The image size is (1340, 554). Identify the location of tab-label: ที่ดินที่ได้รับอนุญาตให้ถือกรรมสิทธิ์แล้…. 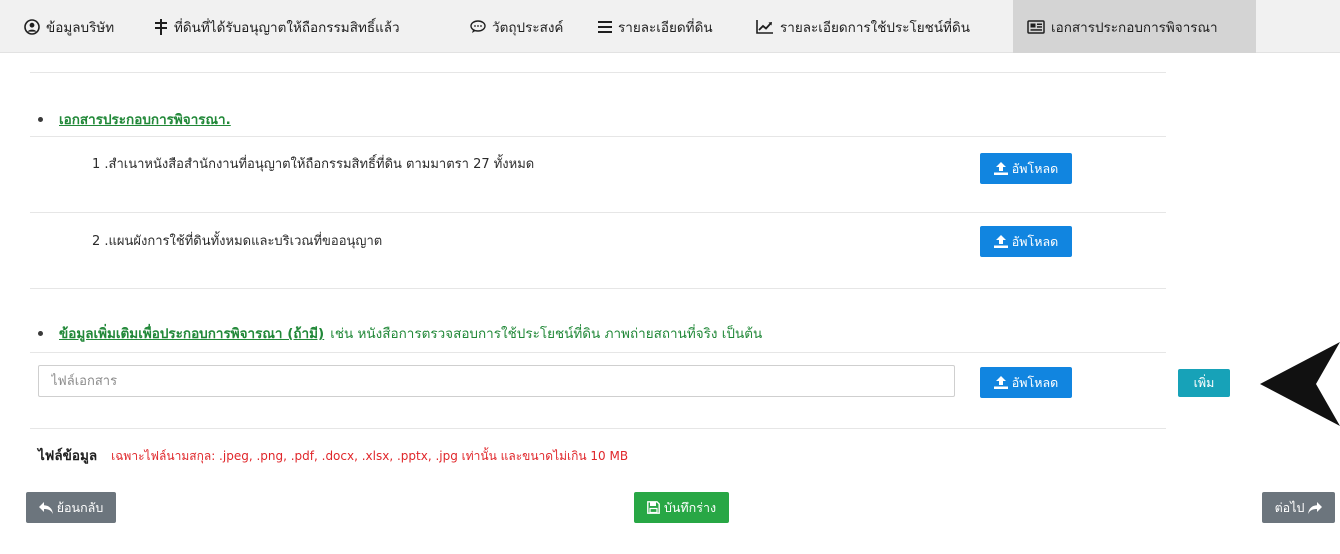
(287, 27).